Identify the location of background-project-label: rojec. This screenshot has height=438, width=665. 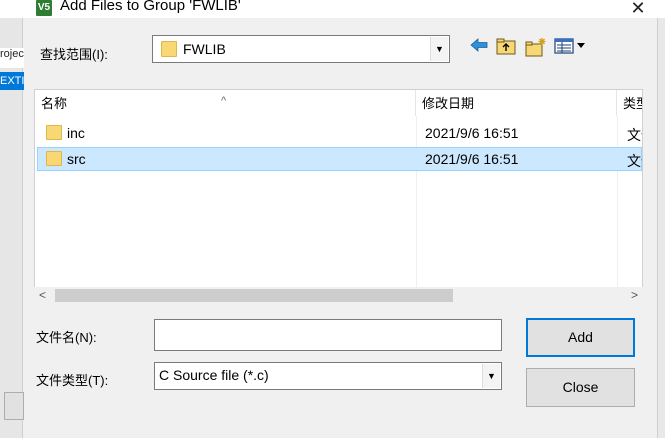
(12, 58).